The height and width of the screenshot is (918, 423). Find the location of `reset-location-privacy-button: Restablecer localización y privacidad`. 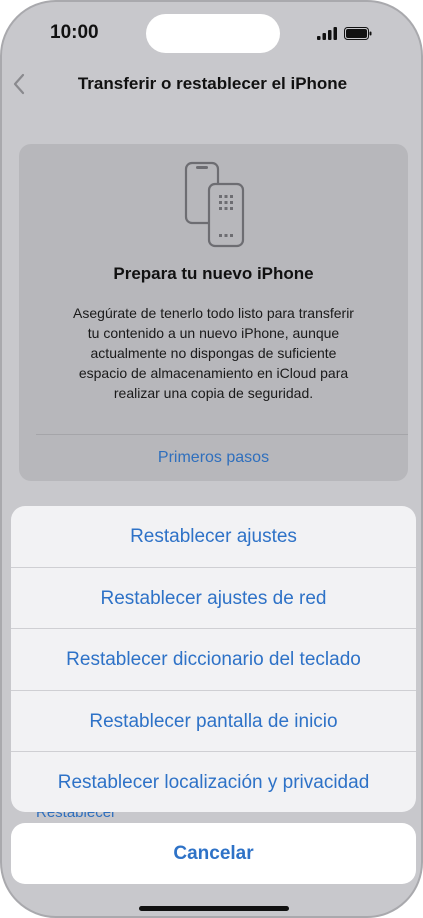

reset-location-privacy-button: Restablecer localización y privacidad is located at coordinates (213, 782).